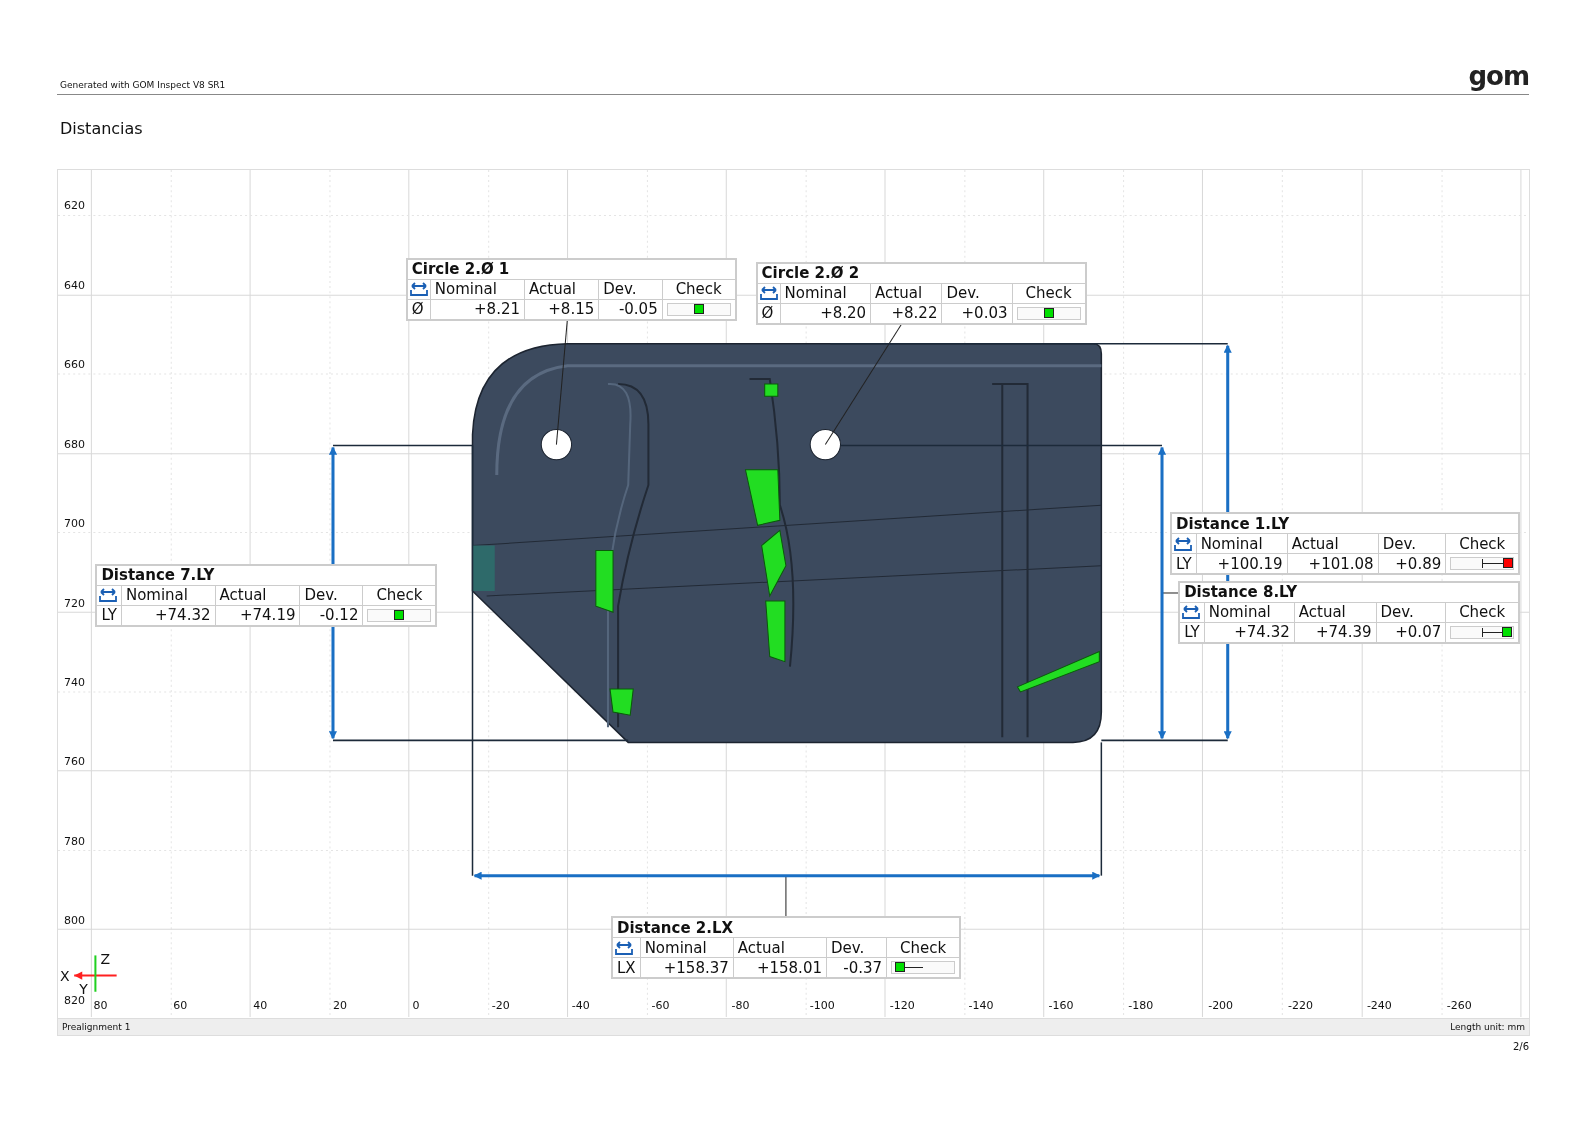 This screenshot has height=1122, width=1587. Describe the element at coordinates (500, 1005) in the screenshot. I see `x-axis-tick-label: -20` at that location.